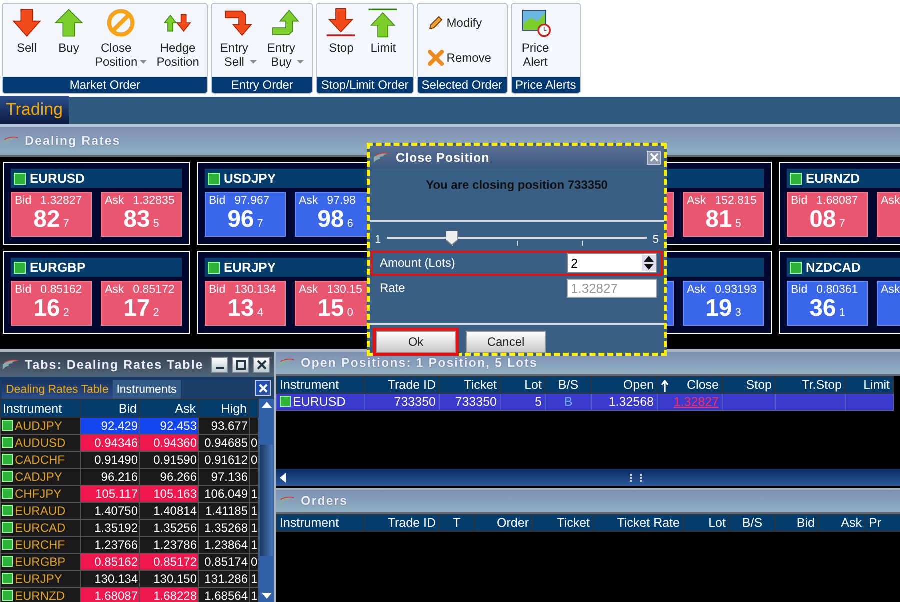 The height and width of the screenshot is (602, 900). I want to click on ask-cell: 0.85172, so click(169, 562).